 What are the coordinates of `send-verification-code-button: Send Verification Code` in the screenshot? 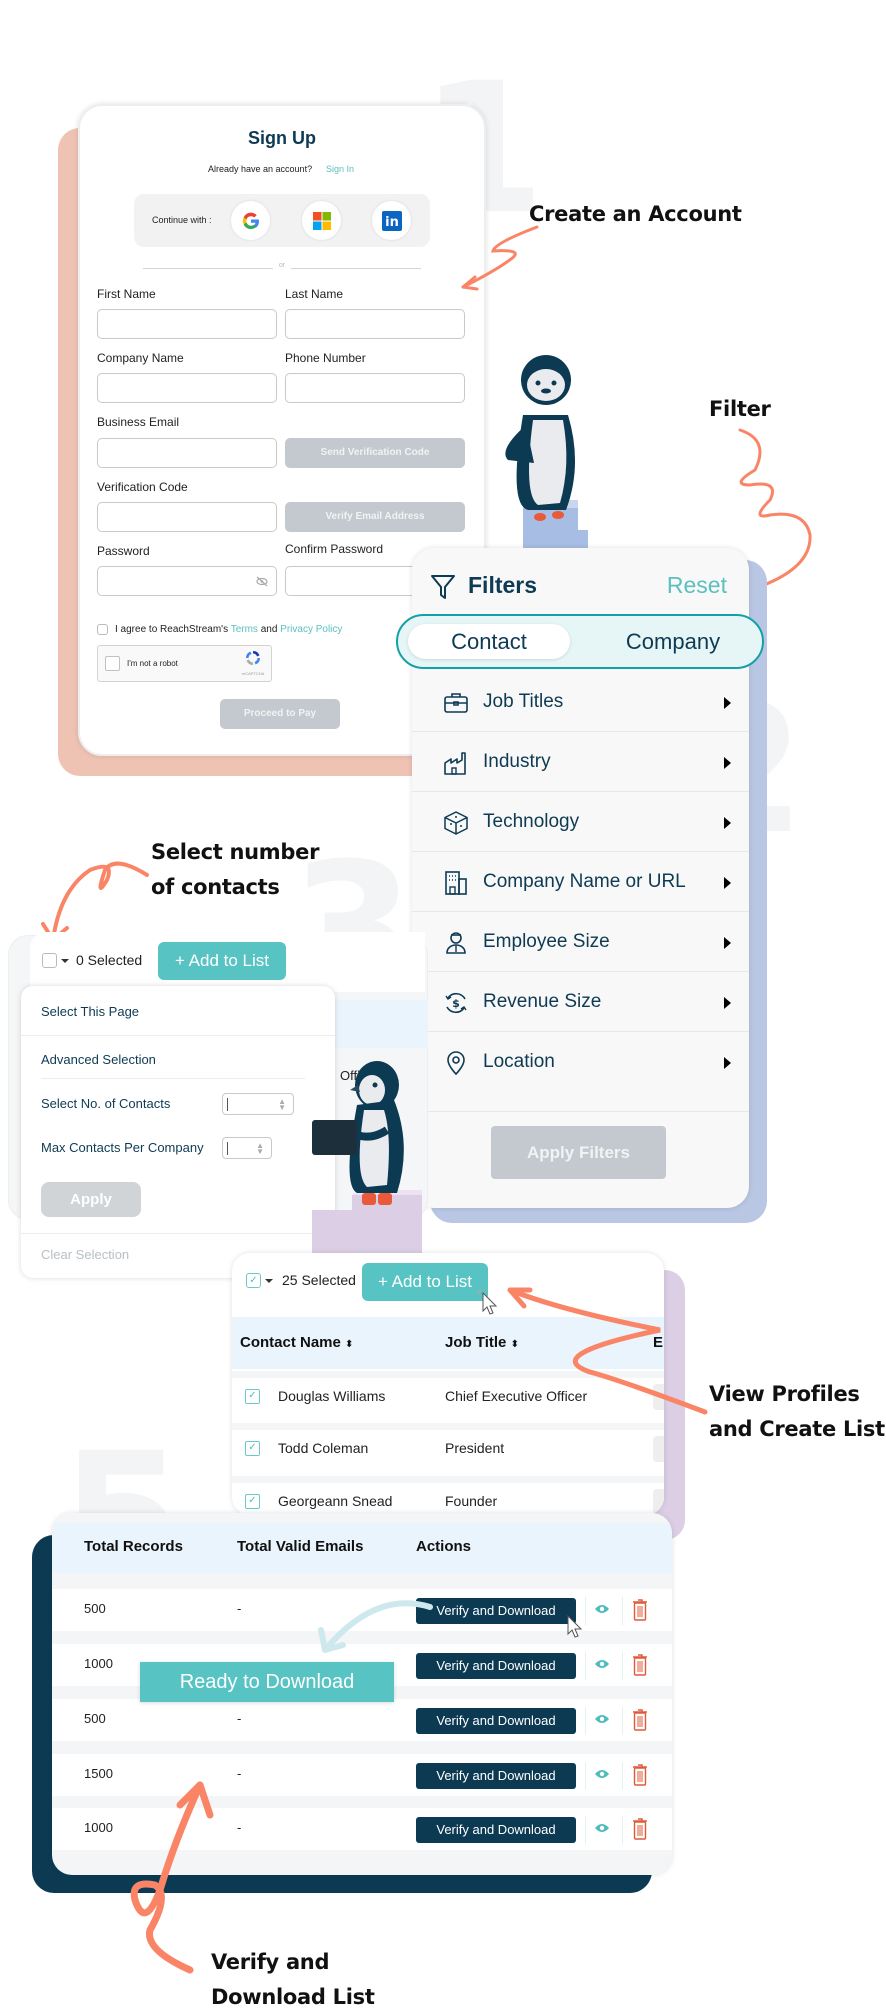 It's located at (375, 453).